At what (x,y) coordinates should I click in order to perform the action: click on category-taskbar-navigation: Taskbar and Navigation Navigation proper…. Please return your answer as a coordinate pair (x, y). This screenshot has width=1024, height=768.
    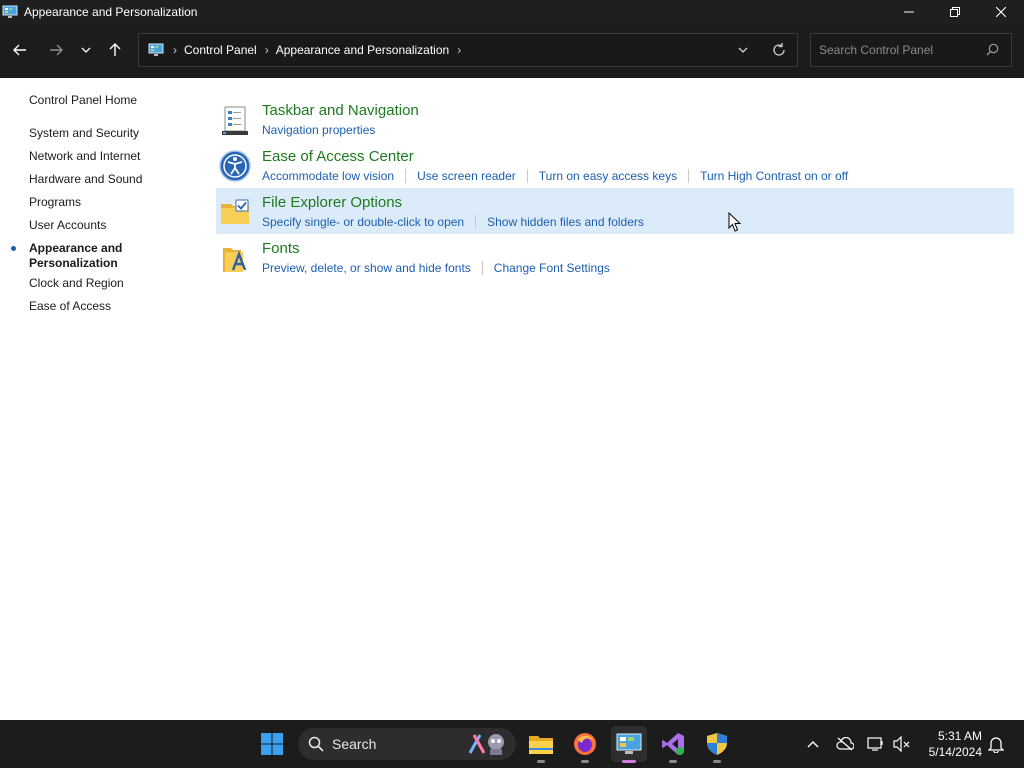
    Looking at the image, I should click on (615, 119).